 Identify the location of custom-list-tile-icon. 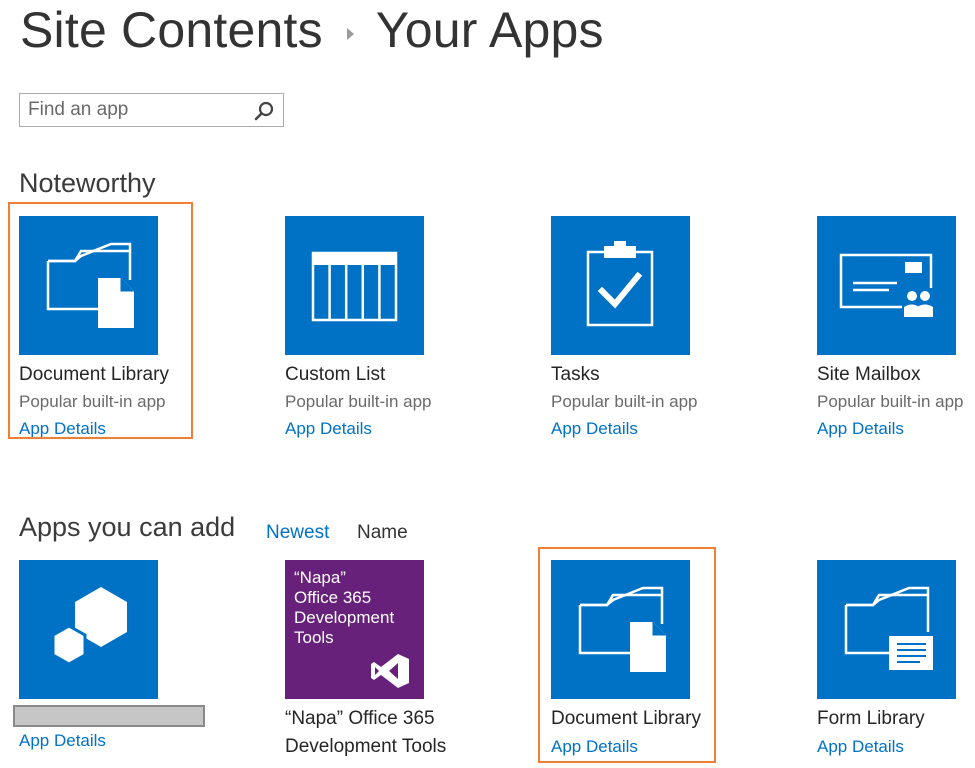
(354, 285).